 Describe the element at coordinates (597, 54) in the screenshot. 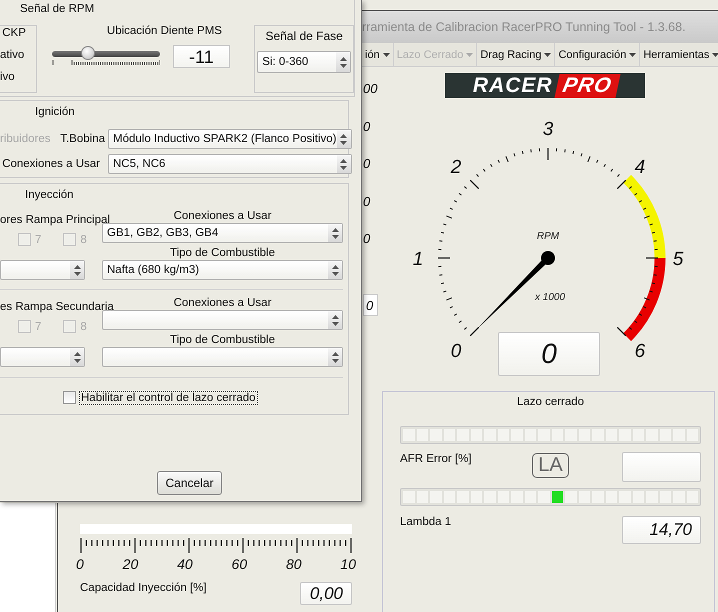

I see `menu-item: Configuración` at that location.